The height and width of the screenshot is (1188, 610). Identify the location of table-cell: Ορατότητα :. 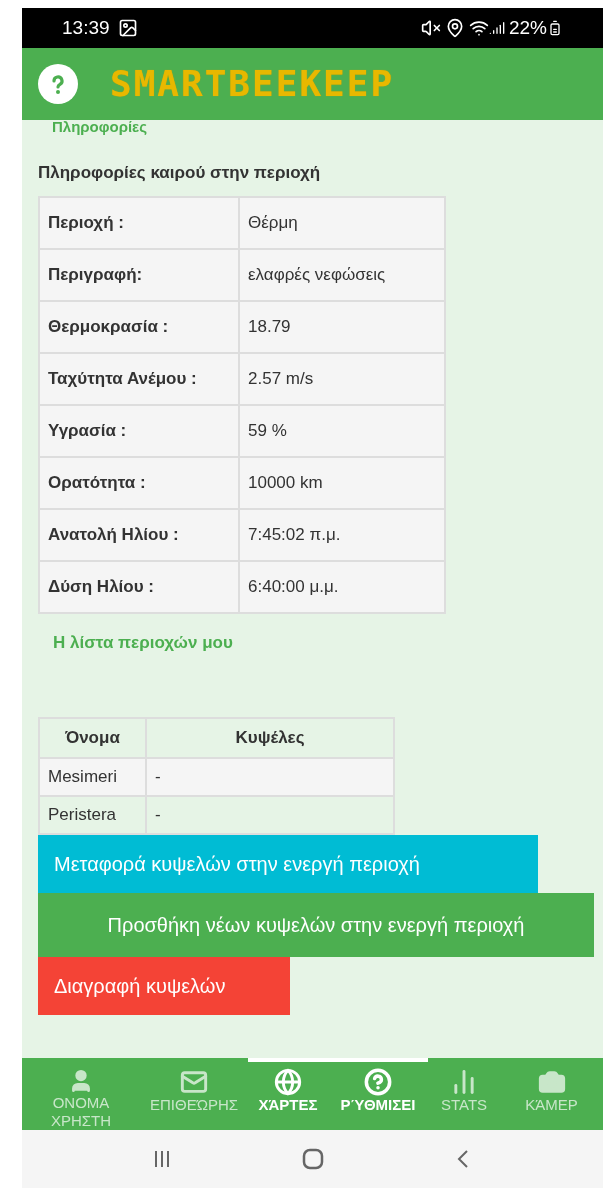
(139, 482).